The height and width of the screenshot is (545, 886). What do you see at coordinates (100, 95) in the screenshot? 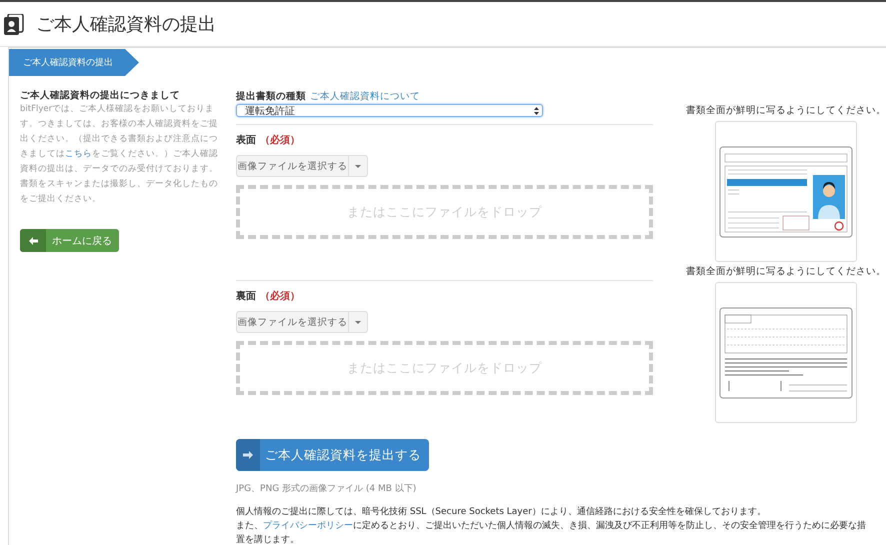
I see `intro-heading: ご本人確認資料の提出につきまして` at bounding box center [100, 95].